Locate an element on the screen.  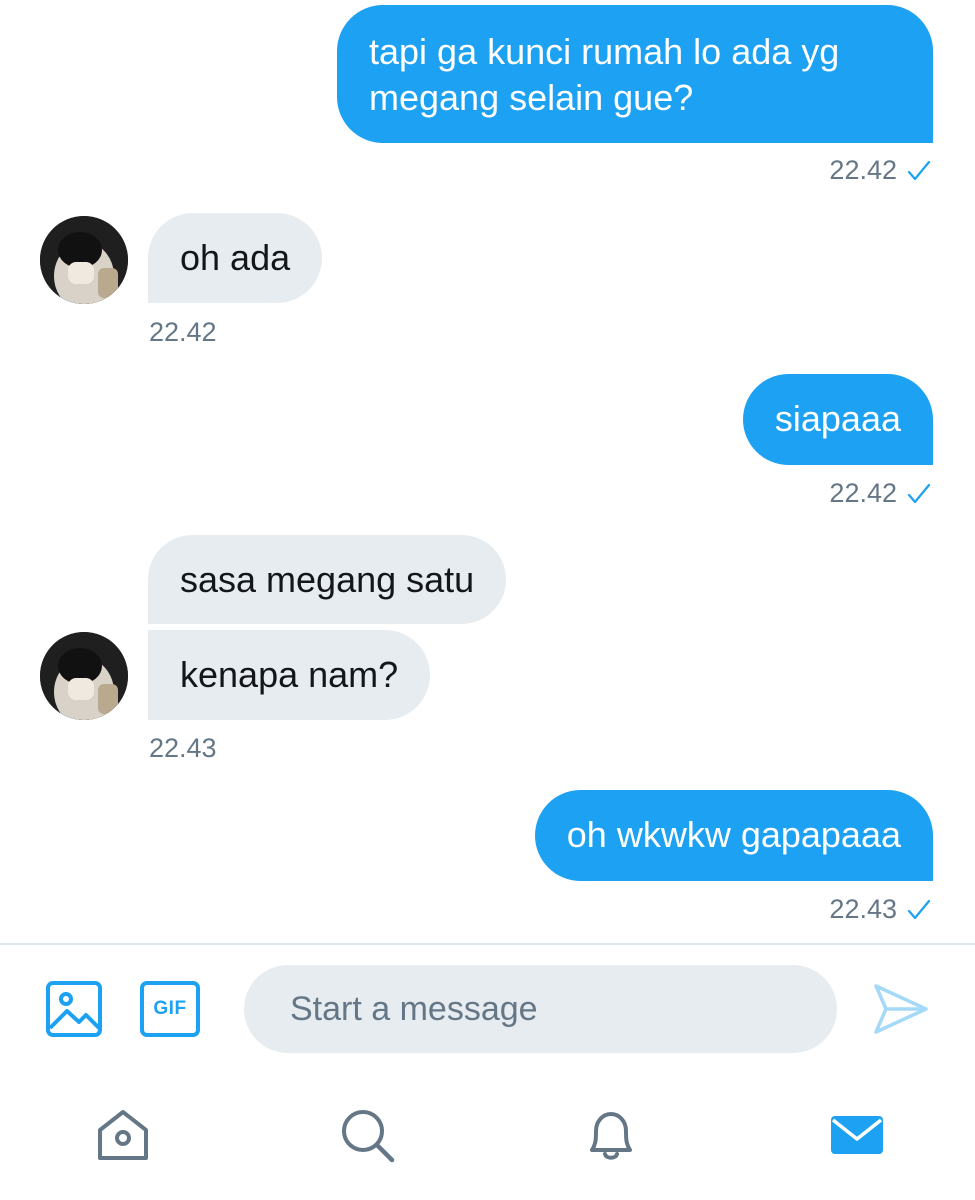
message-text: oh ada is located at coordinates (235, 257).